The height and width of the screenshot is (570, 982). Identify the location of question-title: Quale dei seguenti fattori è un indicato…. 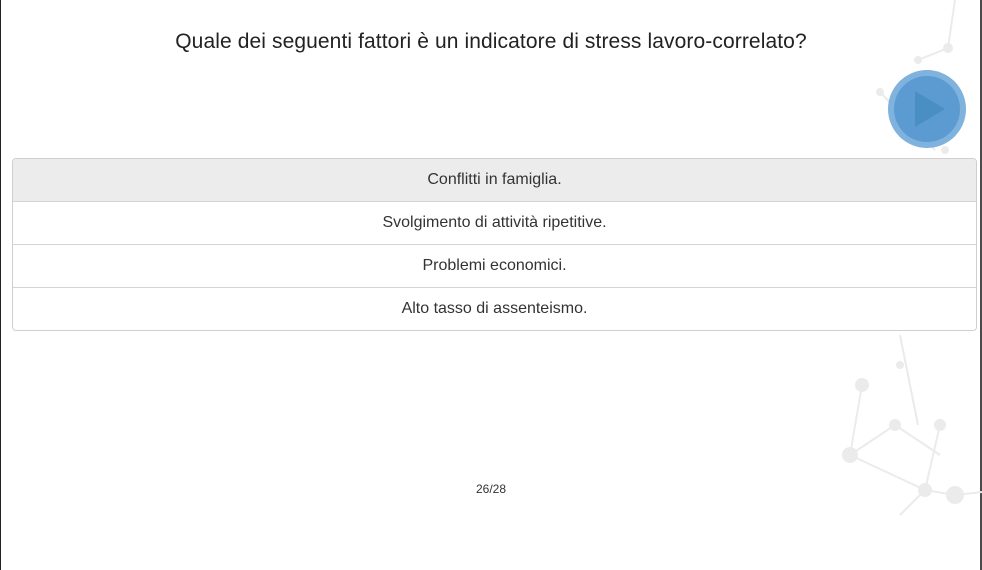
(491, 41).